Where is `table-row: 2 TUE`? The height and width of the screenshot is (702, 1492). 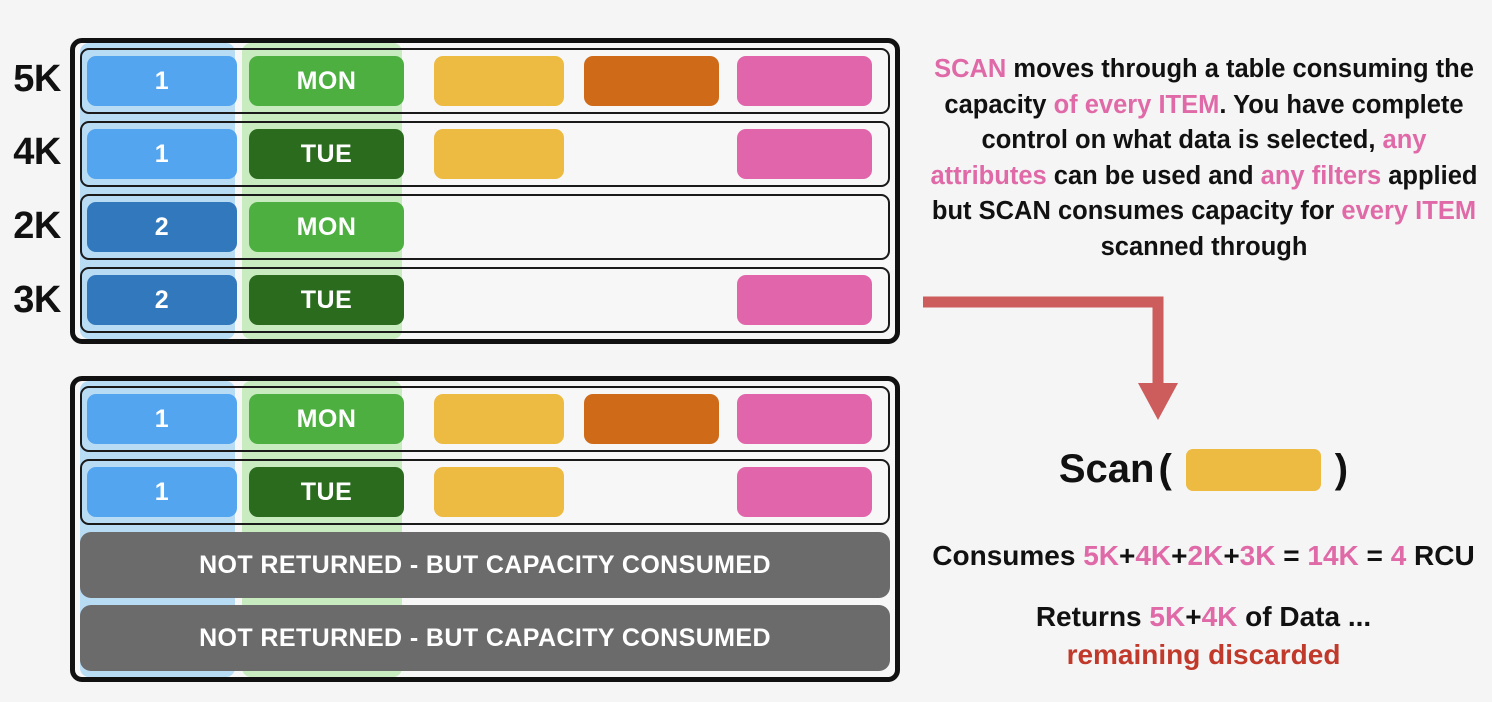
table-row: 2 TUE is located at coordinates (485, 300).